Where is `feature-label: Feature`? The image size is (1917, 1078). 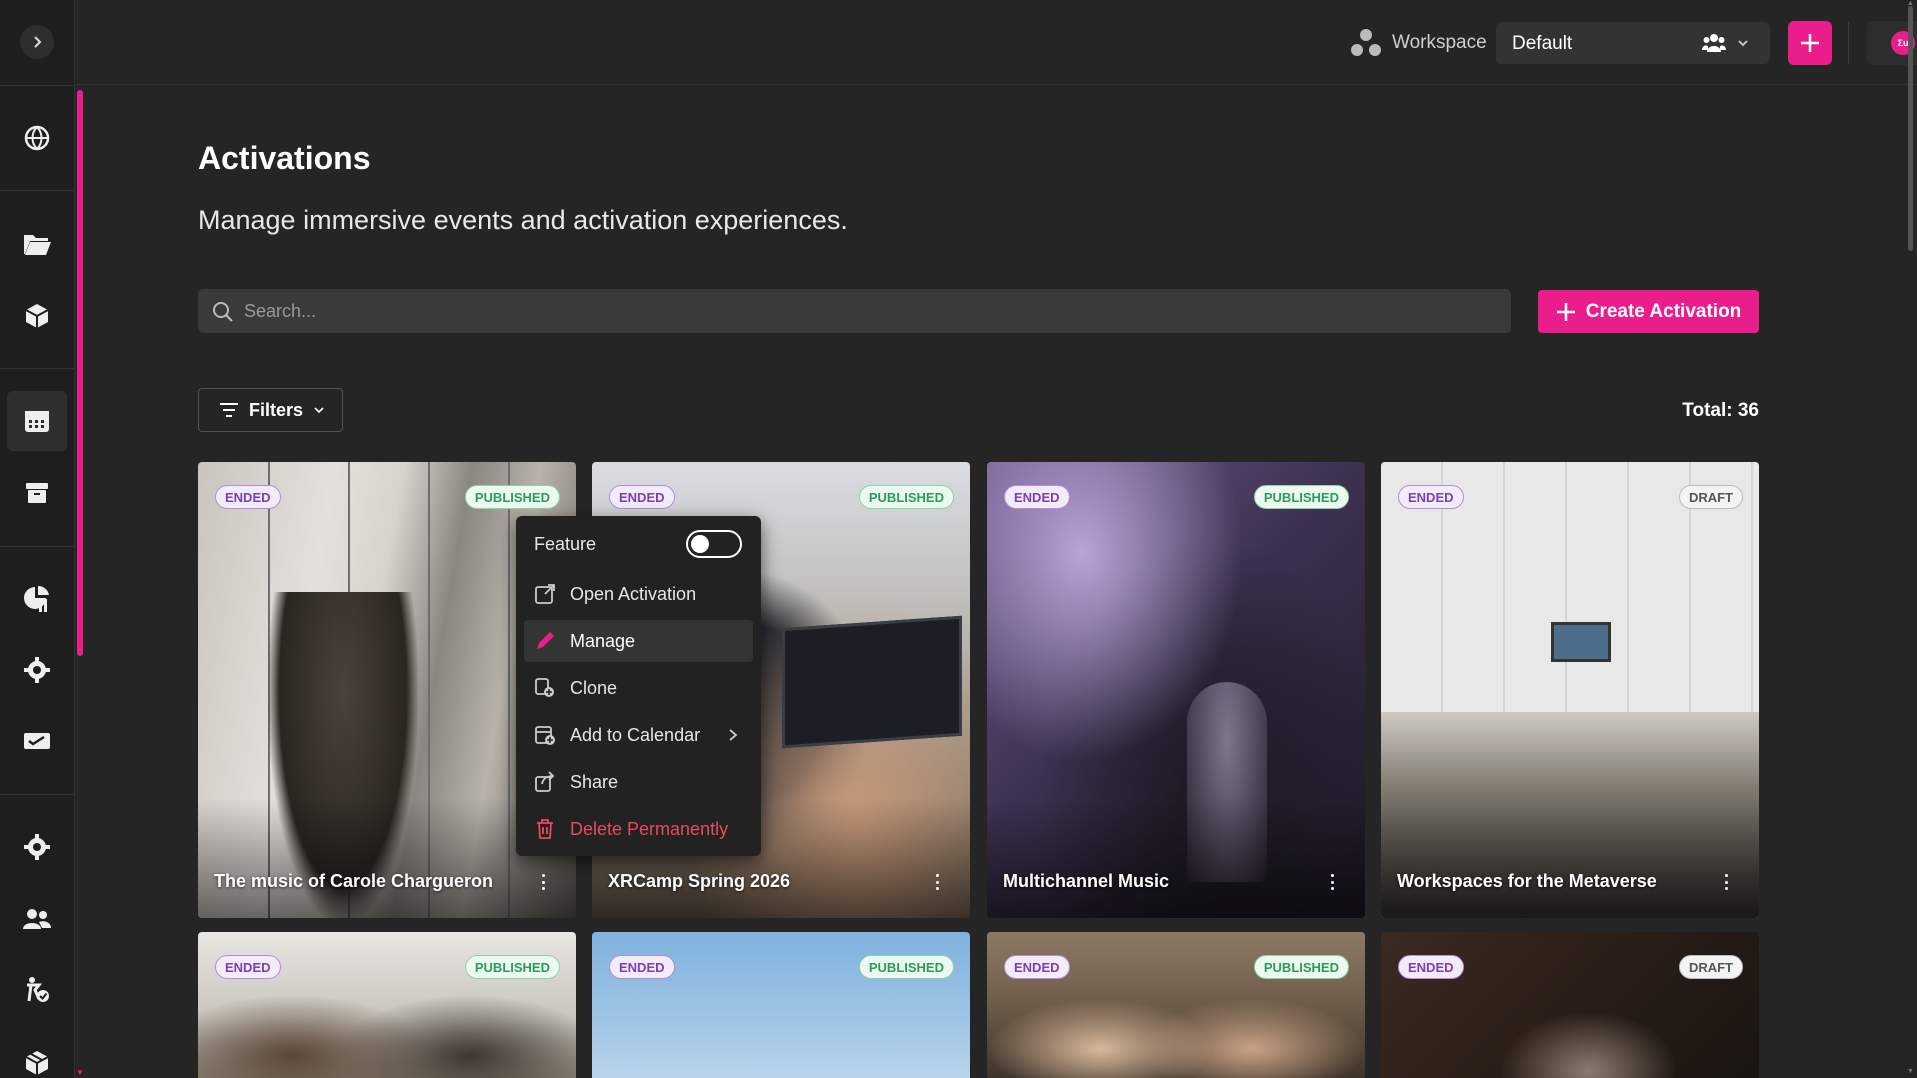 feature-label: Feature is located at coordinates (565, 544).